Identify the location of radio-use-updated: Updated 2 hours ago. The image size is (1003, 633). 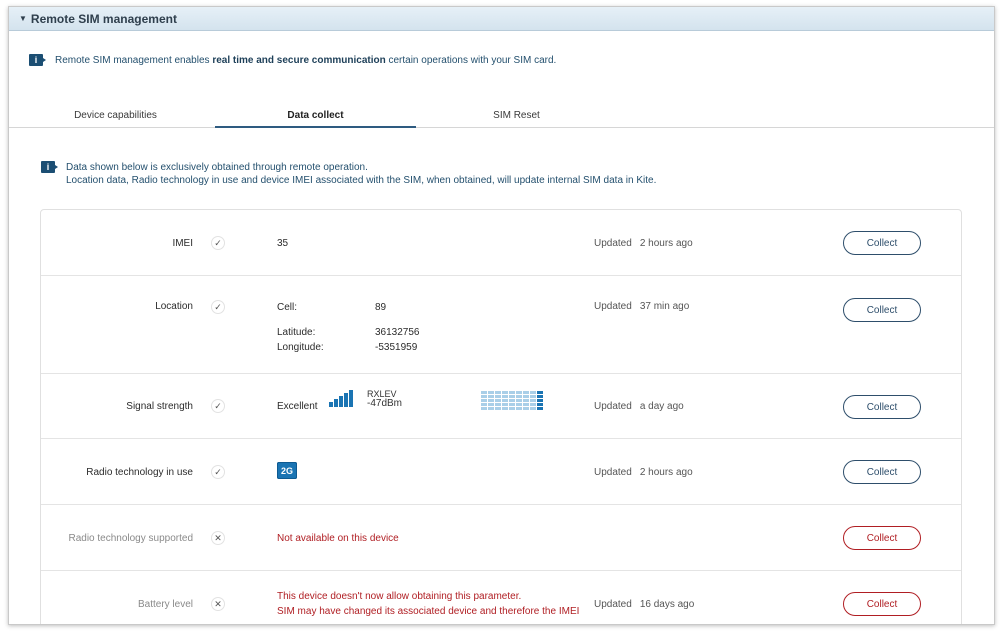
(643, 472).